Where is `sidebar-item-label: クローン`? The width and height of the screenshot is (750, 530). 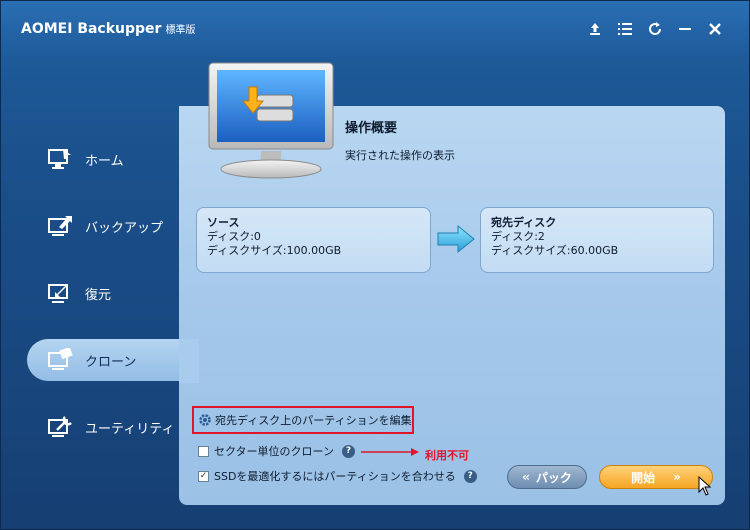 sidebar-item-label: クローン is located at coordinates (111, 362).